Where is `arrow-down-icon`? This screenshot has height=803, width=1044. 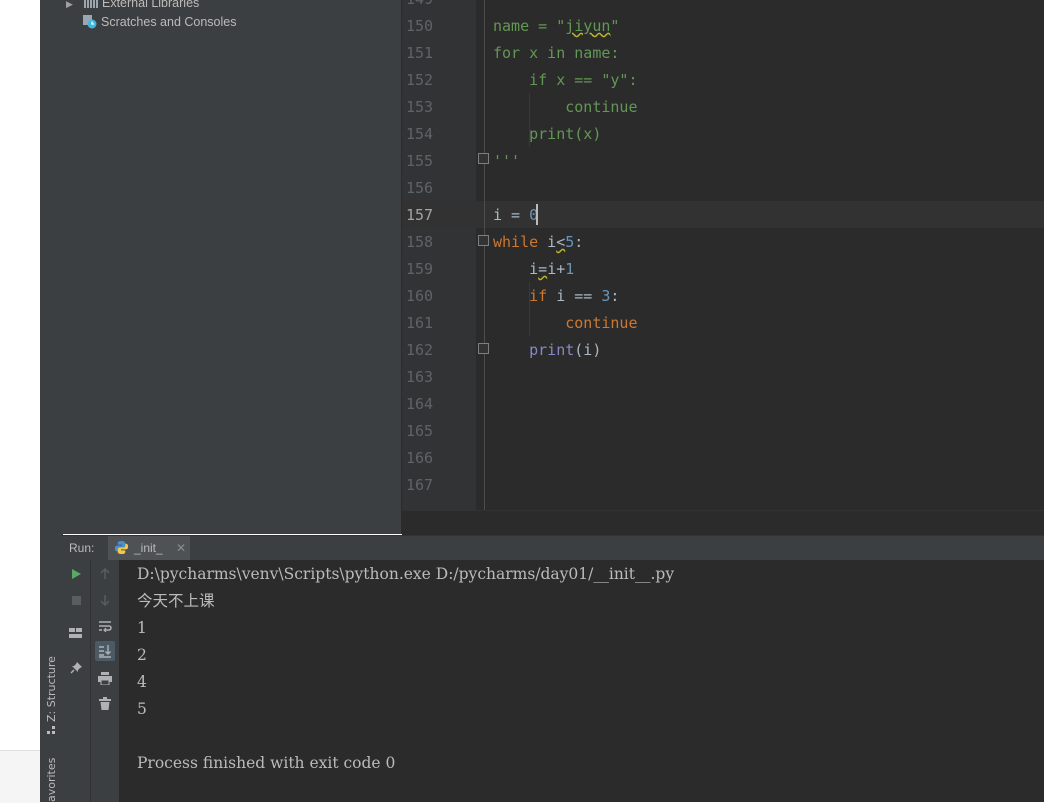
arrow-down-icon is located at coordinates (105, 600).